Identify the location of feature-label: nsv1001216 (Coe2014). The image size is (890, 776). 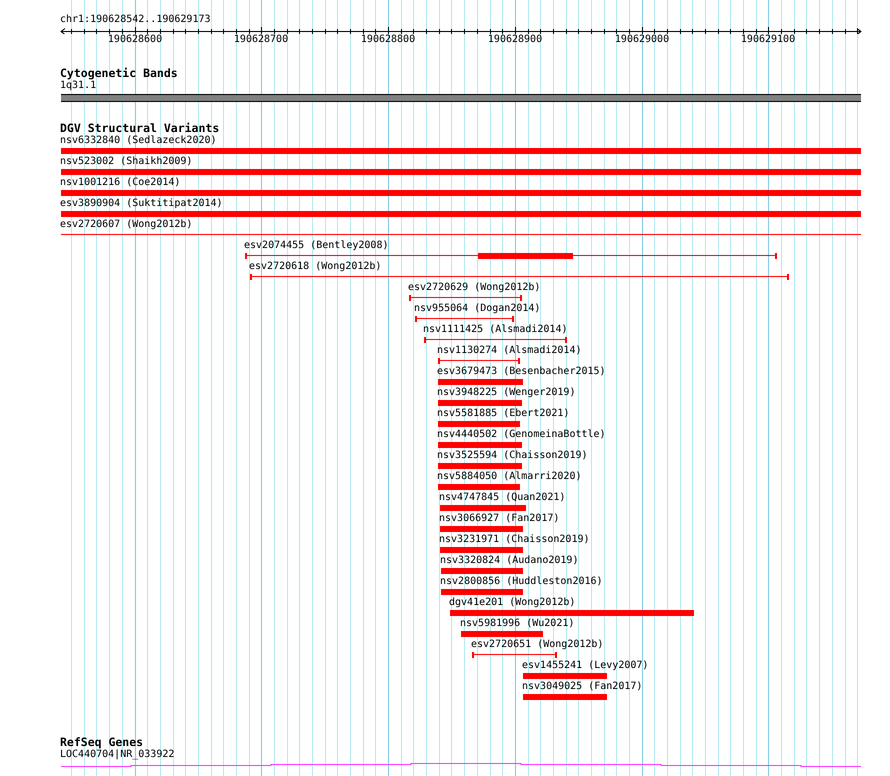
(120, 183).